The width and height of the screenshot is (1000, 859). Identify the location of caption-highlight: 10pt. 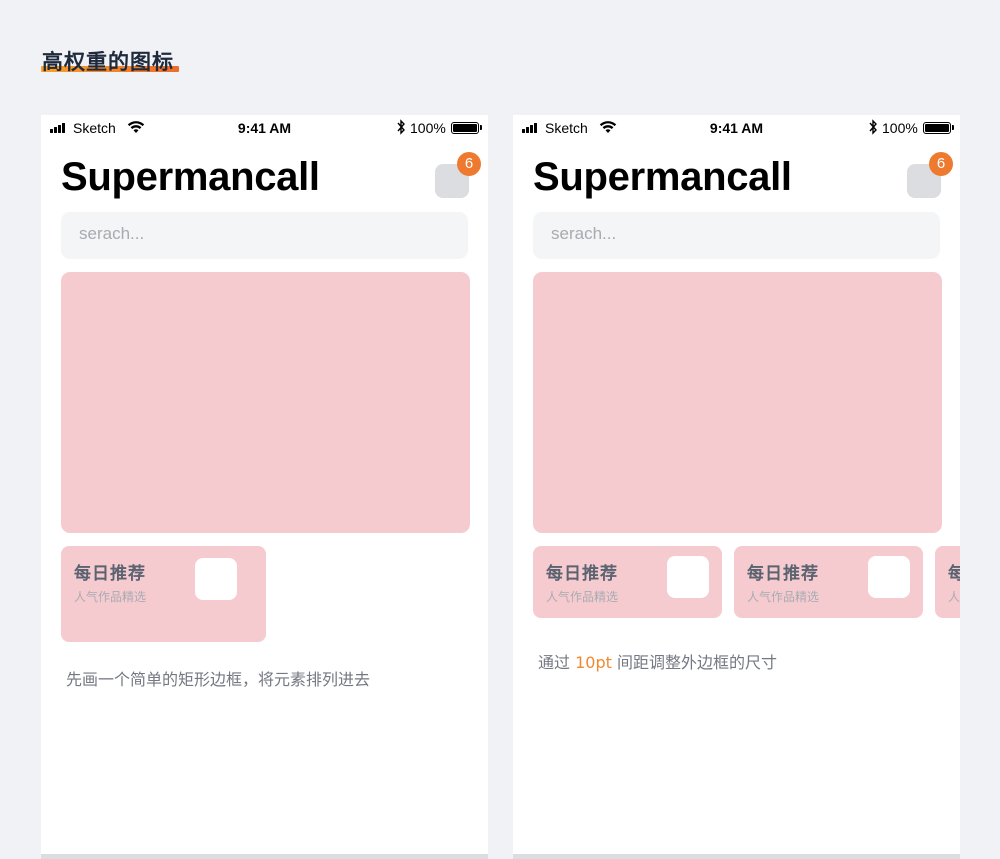
(593, 662).